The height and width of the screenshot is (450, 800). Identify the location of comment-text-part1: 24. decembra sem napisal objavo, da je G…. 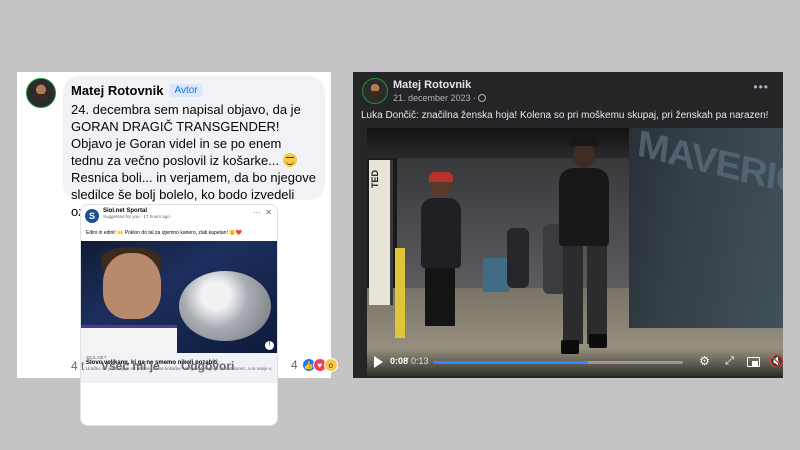
(186, 135).